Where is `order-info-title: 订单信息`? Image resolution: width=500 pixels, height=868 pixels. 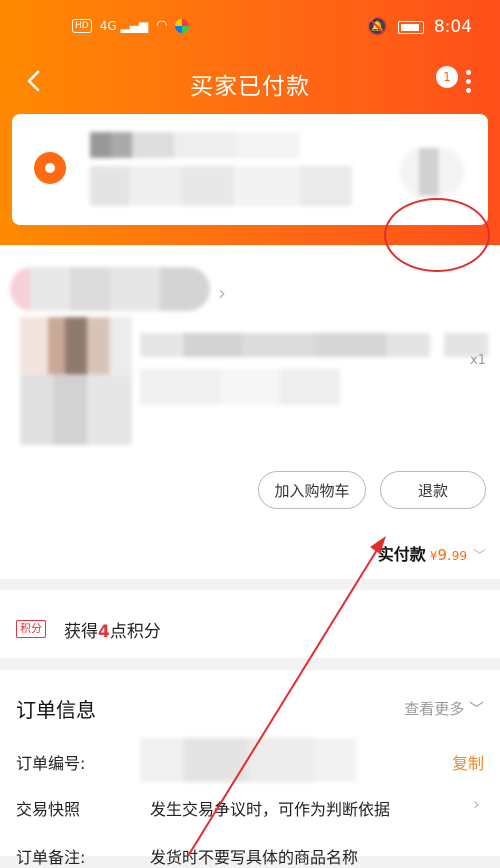 order-info-title: 订单信息 is located at coordinates (56, 710).